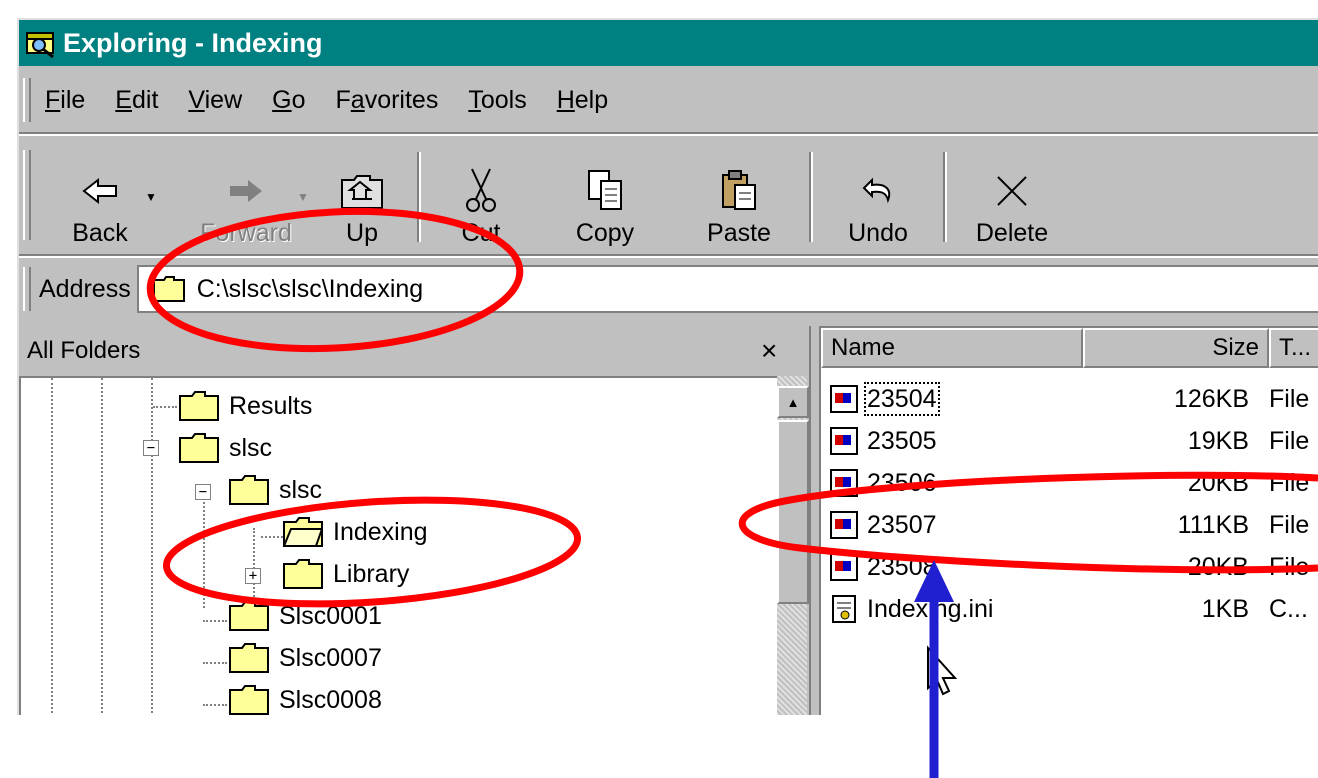 The width and height of the screenshot is (1318, 778). What do you see at coordinates (1211, 398) in the screenshot?
I see `file-size: 126KB` at bounding box center [1211, 398].